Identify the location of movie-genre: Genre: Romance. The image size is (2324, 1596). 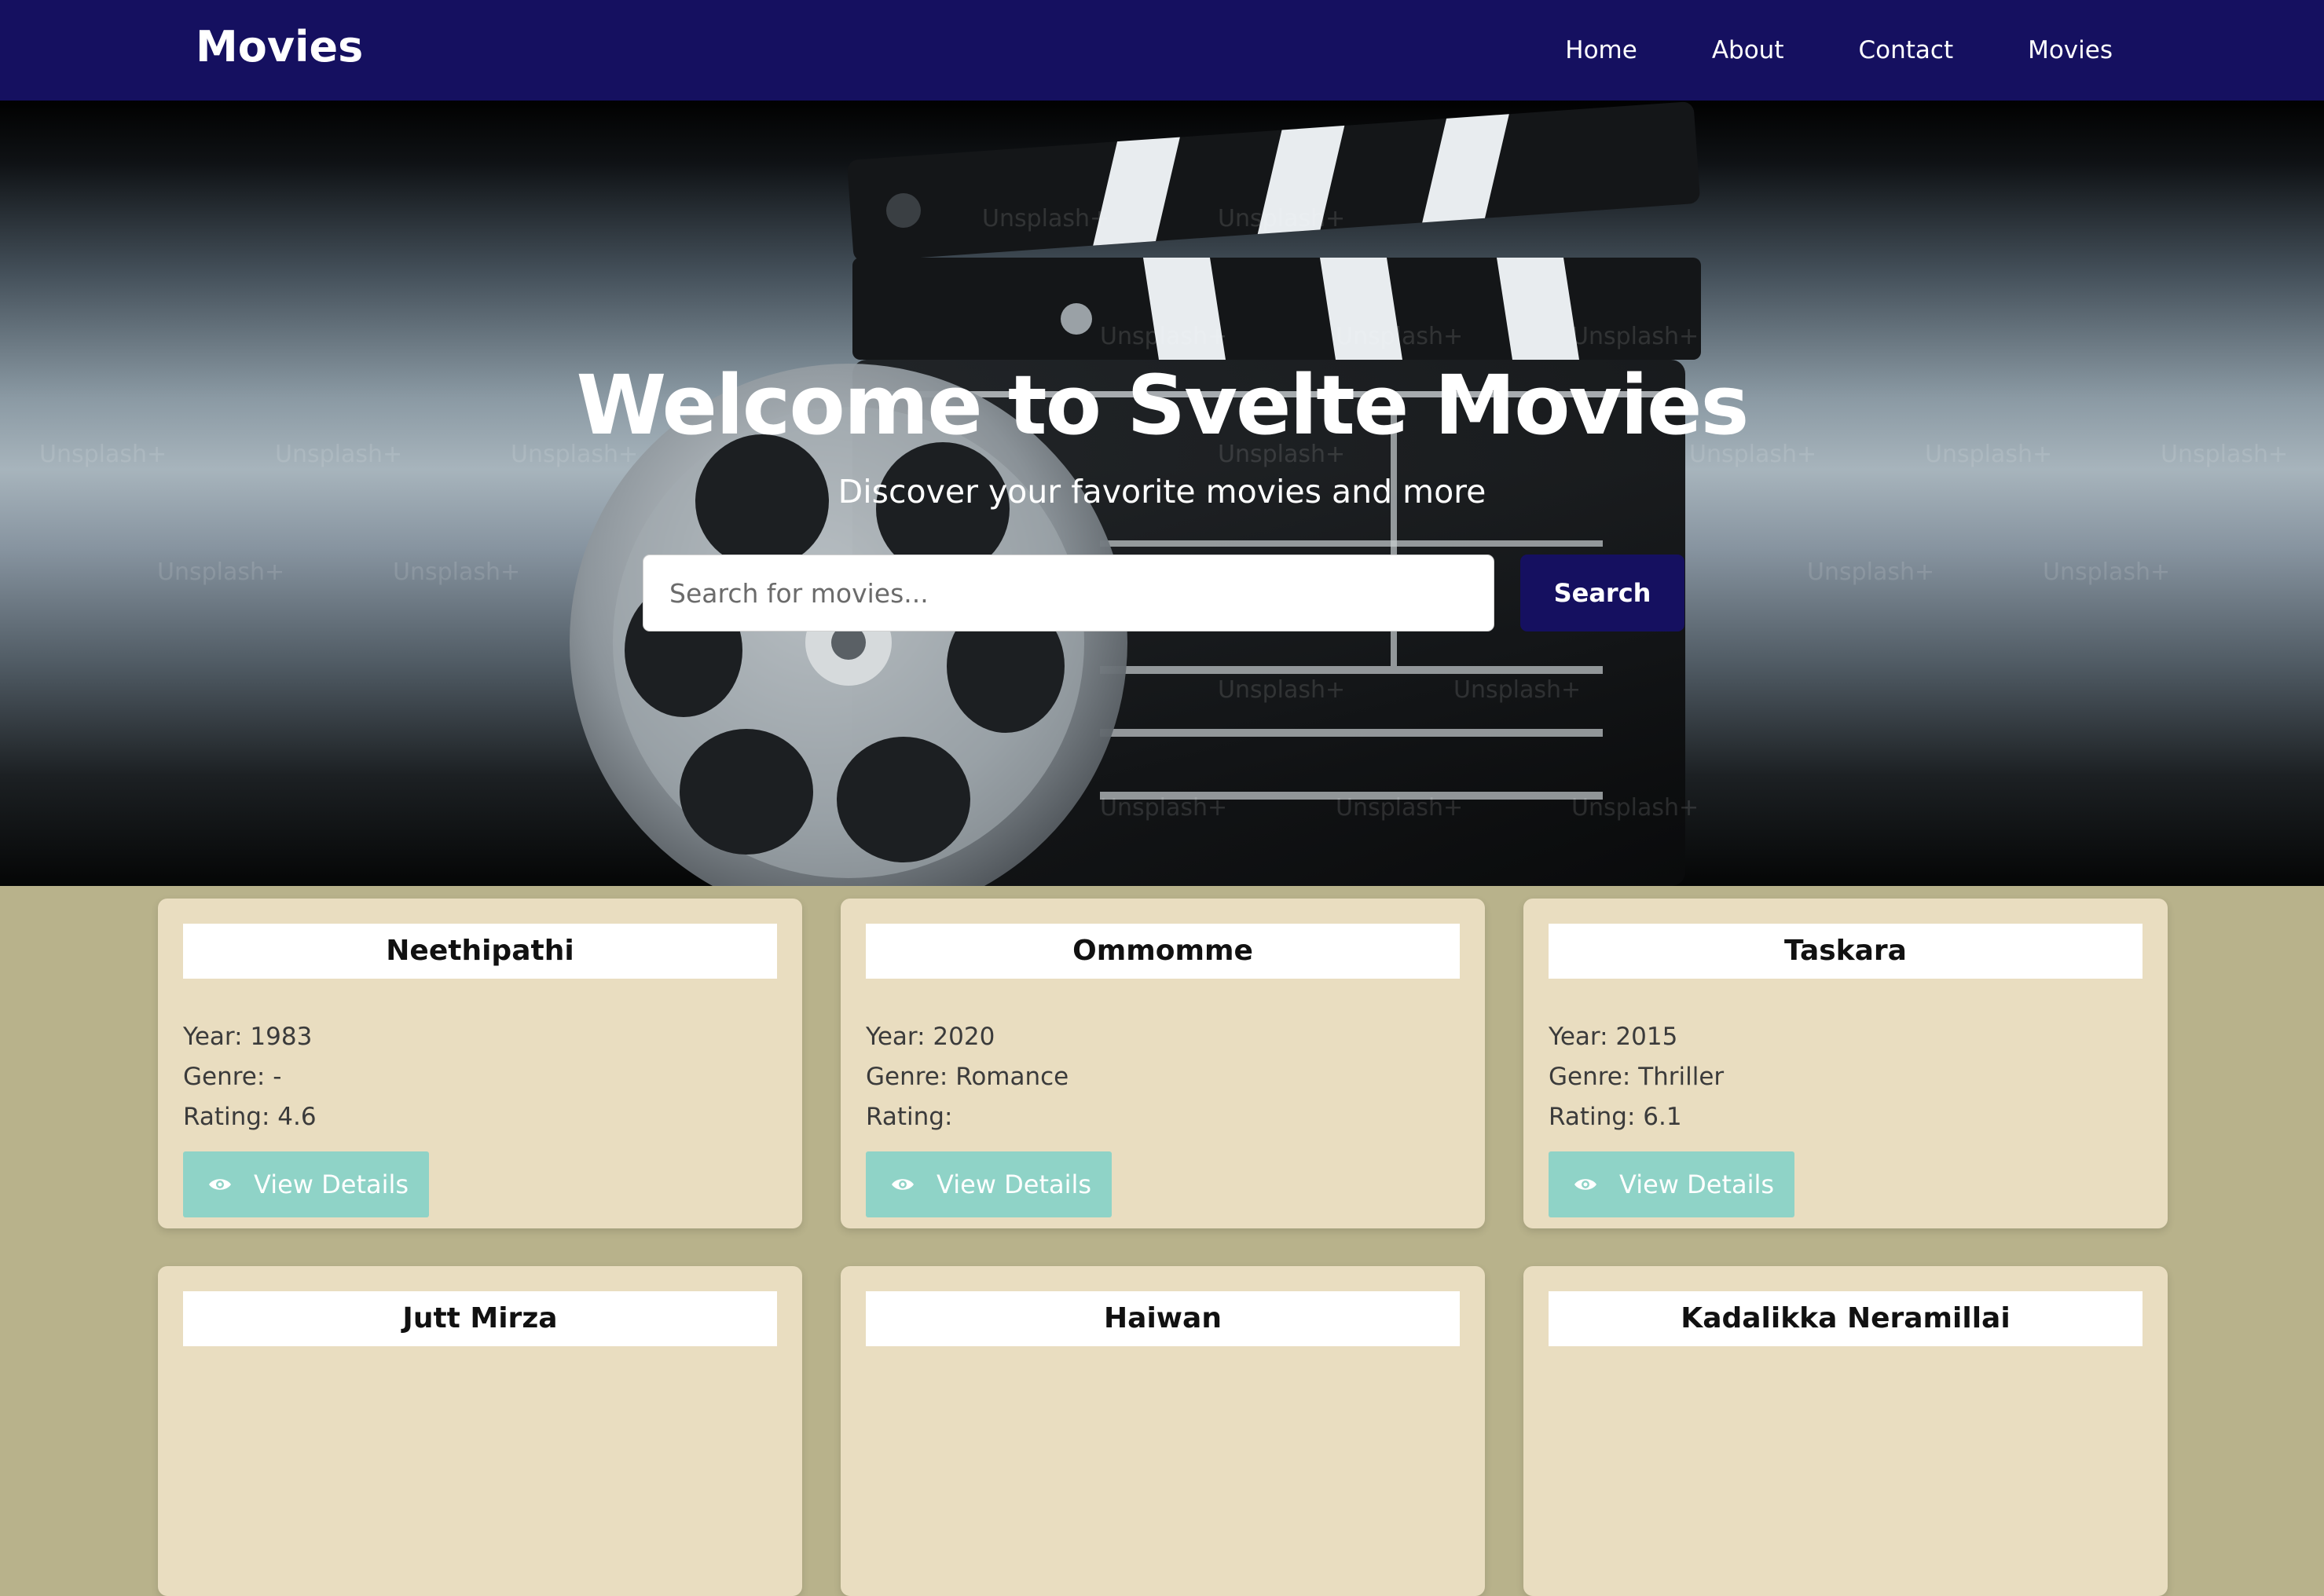
(967, 1077).